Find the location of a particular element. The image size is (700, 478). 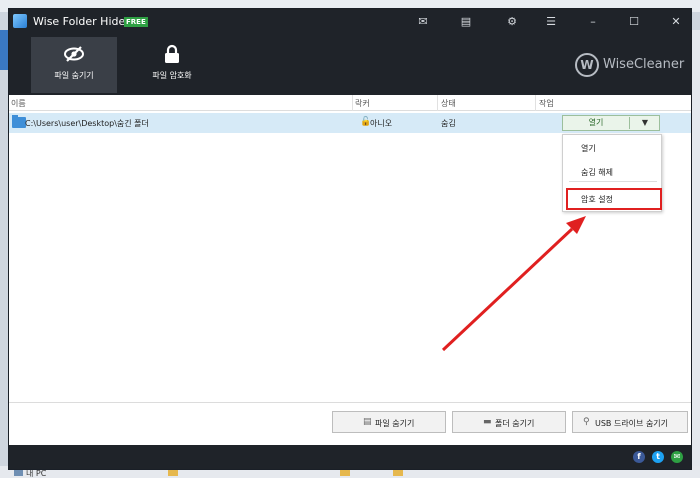

maximize-icon: ☐ is located at coordinates (634, 22).